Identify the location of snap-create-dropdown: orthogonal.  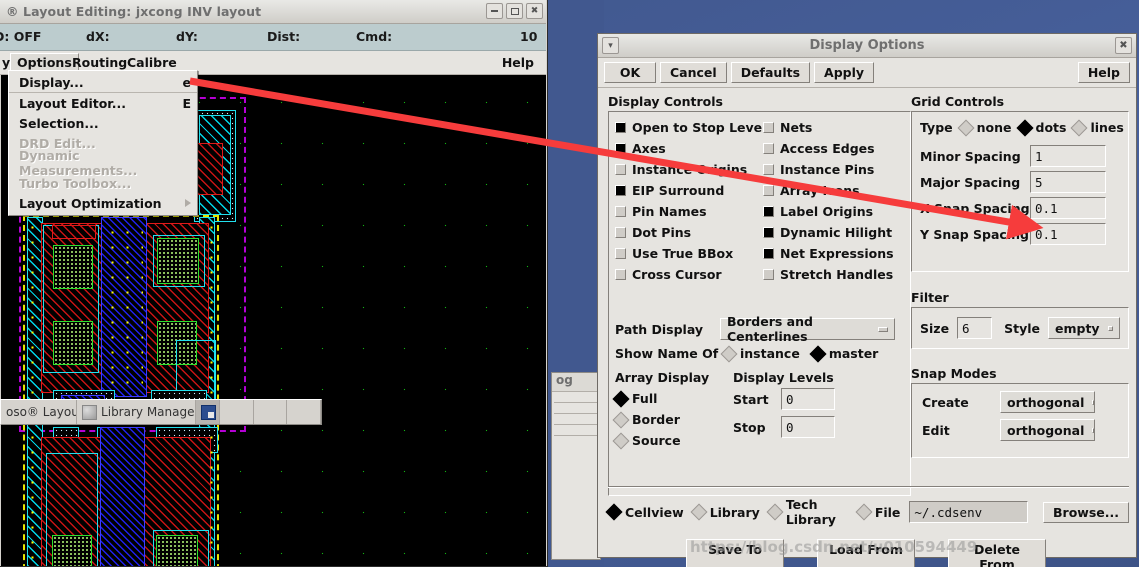
(1047, 402).